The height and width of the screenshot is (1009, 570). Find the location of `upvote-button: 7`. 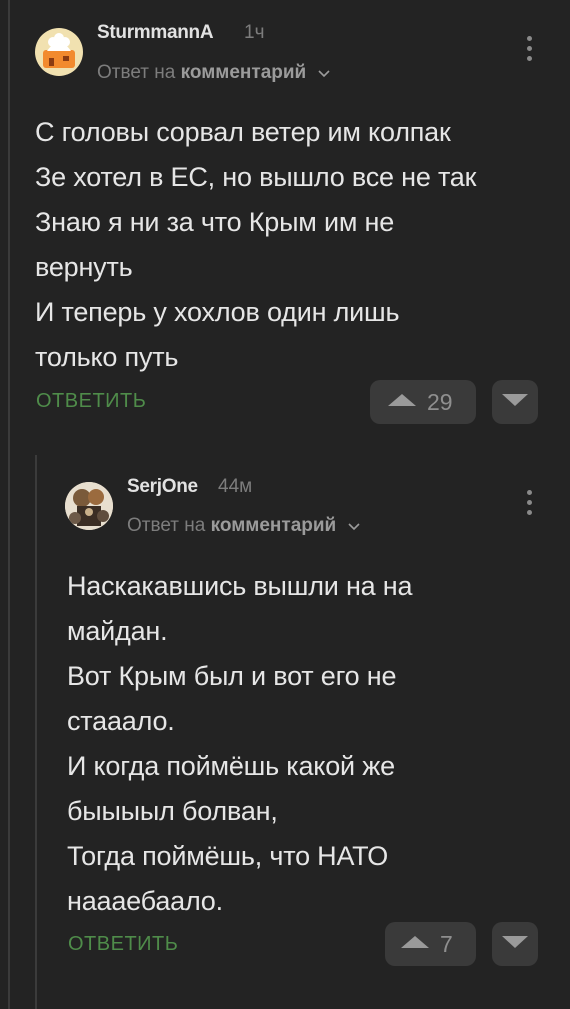

upvote-button: 7 is located at coordinates (430, 944).